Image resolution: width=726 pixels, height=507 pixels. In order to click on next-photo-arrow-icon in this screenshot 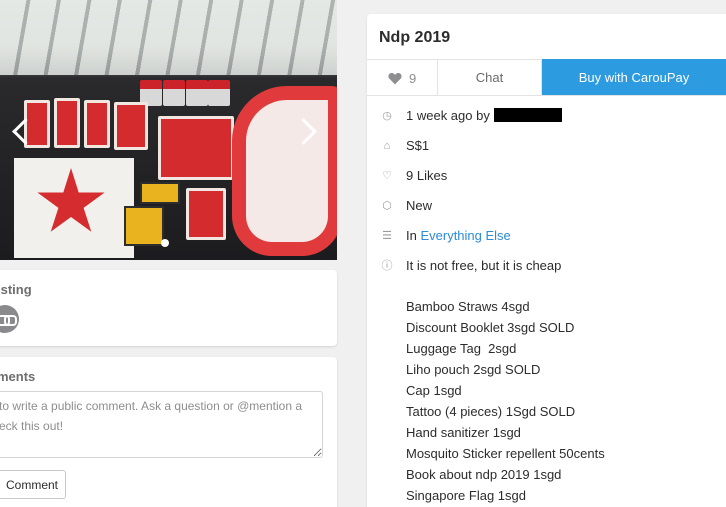, I will do `click(307, 131)`.